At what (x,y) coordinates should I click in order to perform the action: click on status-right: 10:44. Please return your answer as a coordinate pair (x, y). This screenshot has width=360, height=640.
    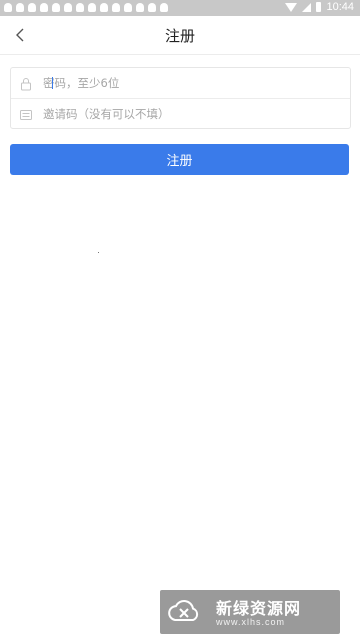
    Looking at the image, I should click on (319, 7).